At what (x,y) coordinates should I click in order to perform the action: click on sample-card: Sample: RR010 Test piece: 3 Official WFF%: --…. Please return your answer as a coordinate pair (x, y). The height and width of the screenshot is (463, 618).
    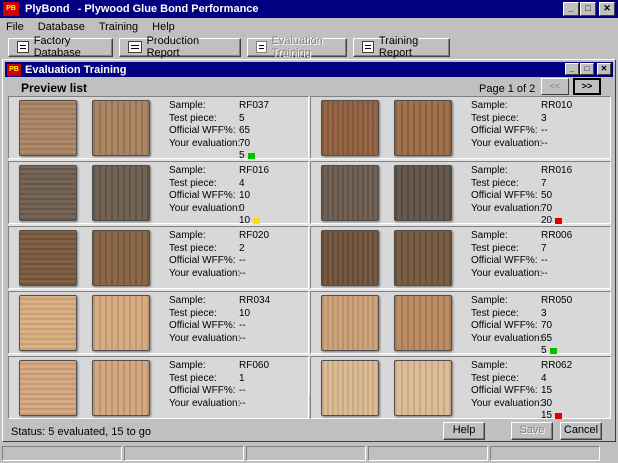
    Looking at the image, I should click on (460, 127).